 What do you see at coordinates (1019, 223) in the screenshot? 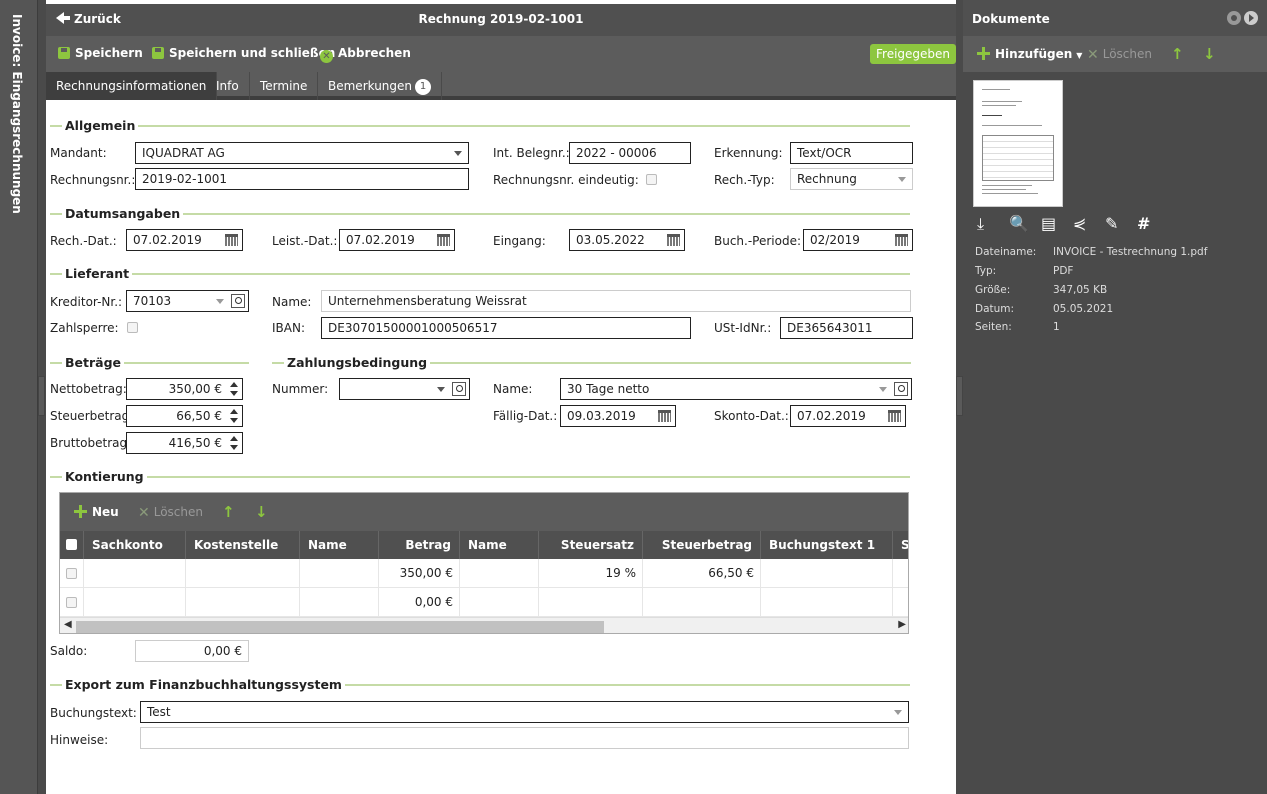
I see `preview-icon: 🔍` at bounding box center [1019, 223].